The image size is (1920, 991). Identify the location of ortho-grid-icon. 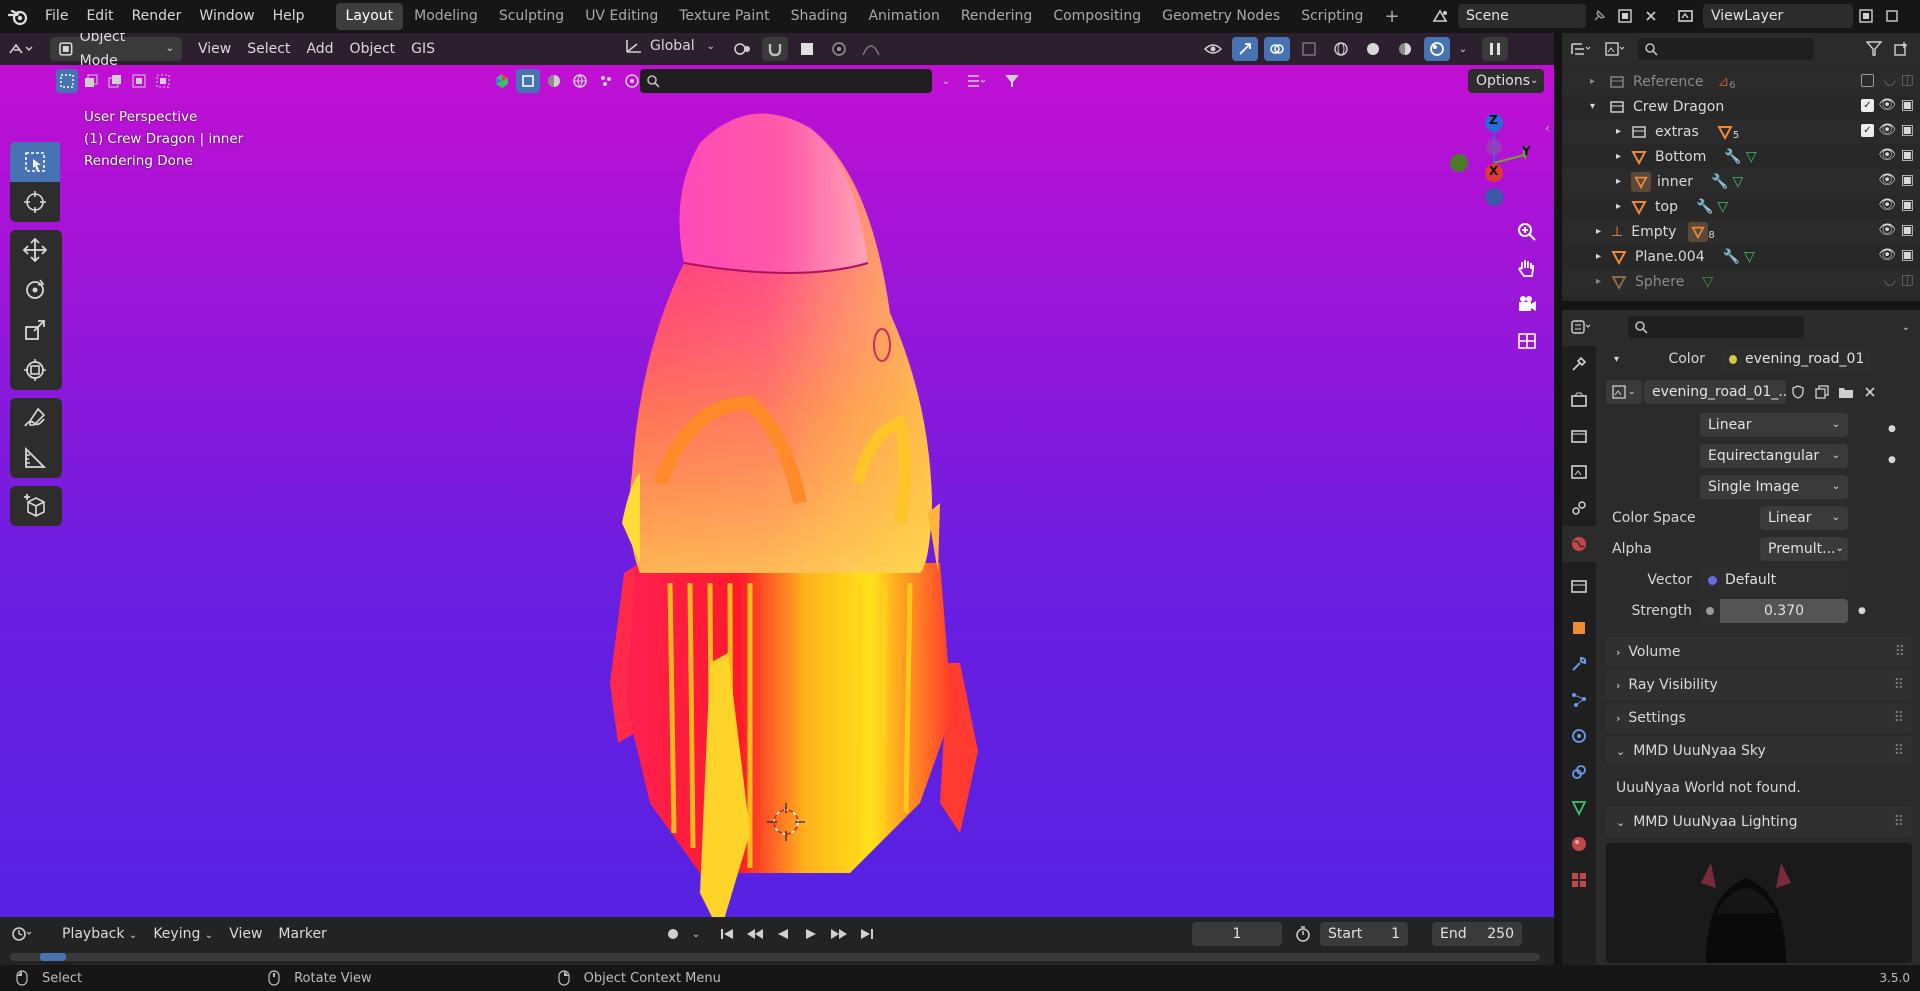
(1527, 340).